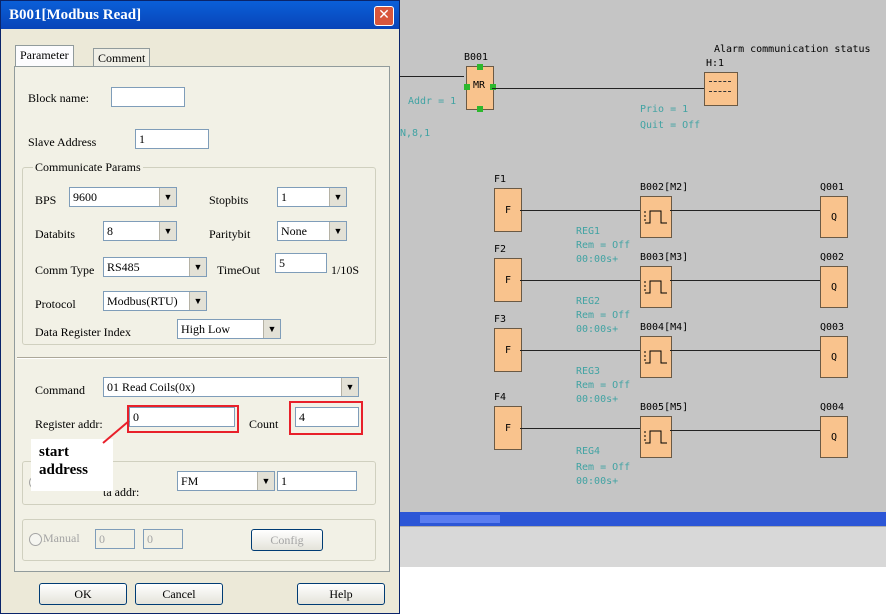 This screenshot has height=614, width=886. What do you see at coordinates (122, 57) in the screenshot?
I see `tab-comment: Comment` at bounding box center [122, 57].